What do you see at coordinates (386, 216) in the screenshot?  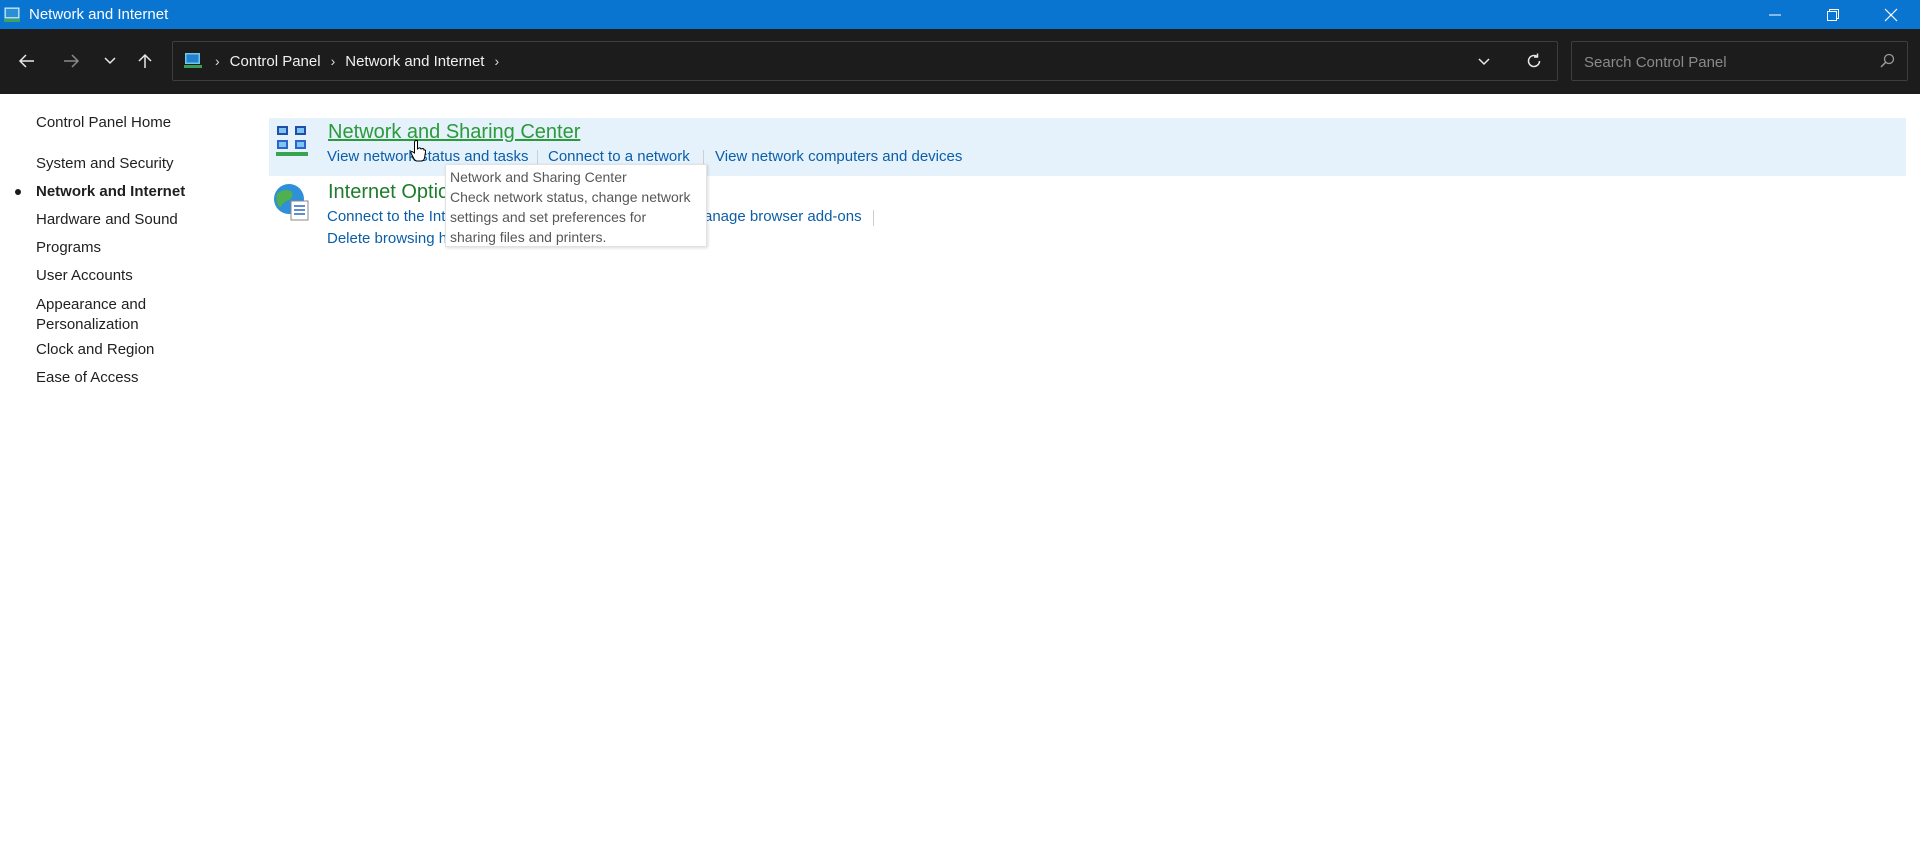 I see `link-connect-to-the-internet: Connect to the Int` at bounding box center [386, 216].